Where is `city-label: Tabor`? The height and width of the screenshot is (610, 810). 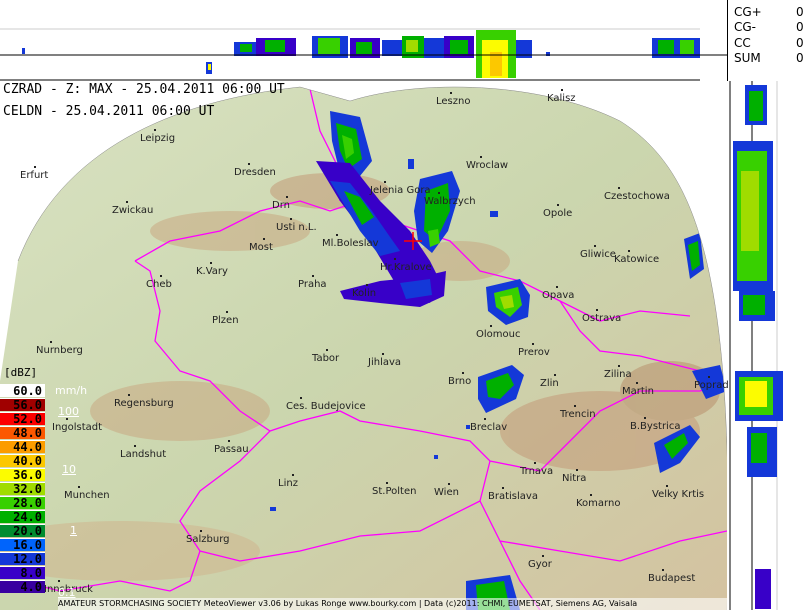
city-label: Tabor is located at coordinates (326, 358).